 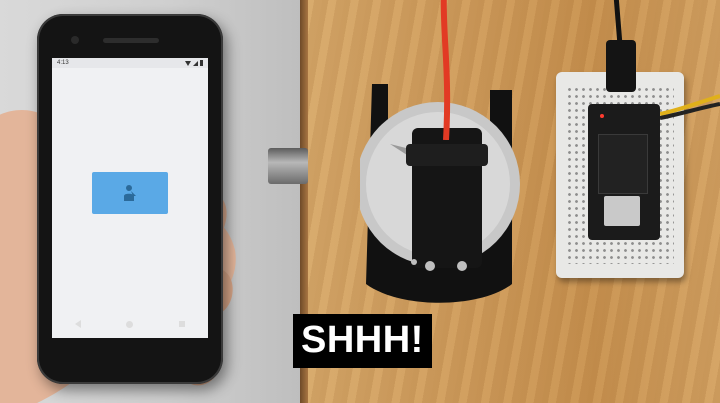 What do you see at coordinates (623, 164) in the screenshot?
I see `microcontroller-chip` at bounding box center [623, 164].